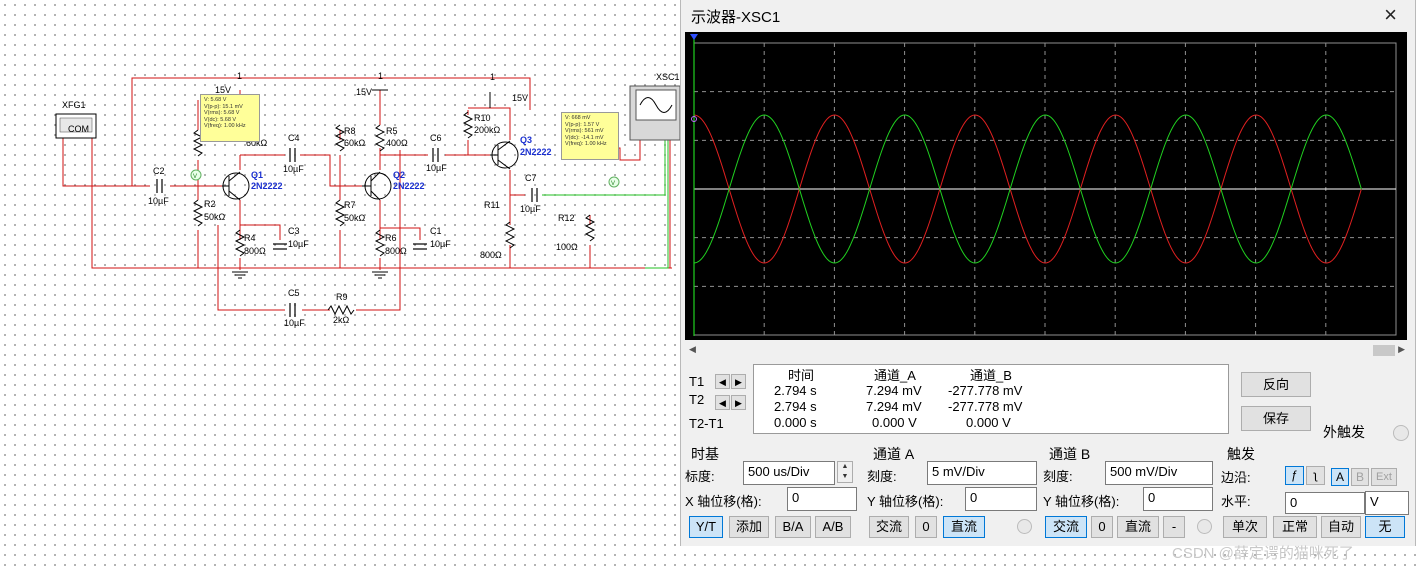 Image resolution: width=1416 pixels, height=572 pixels. What do you see at coordinates (1384, 477) in the screenshot?
I see `trigger-source-ext-button: Ext` at bounding box center [1384, 477].